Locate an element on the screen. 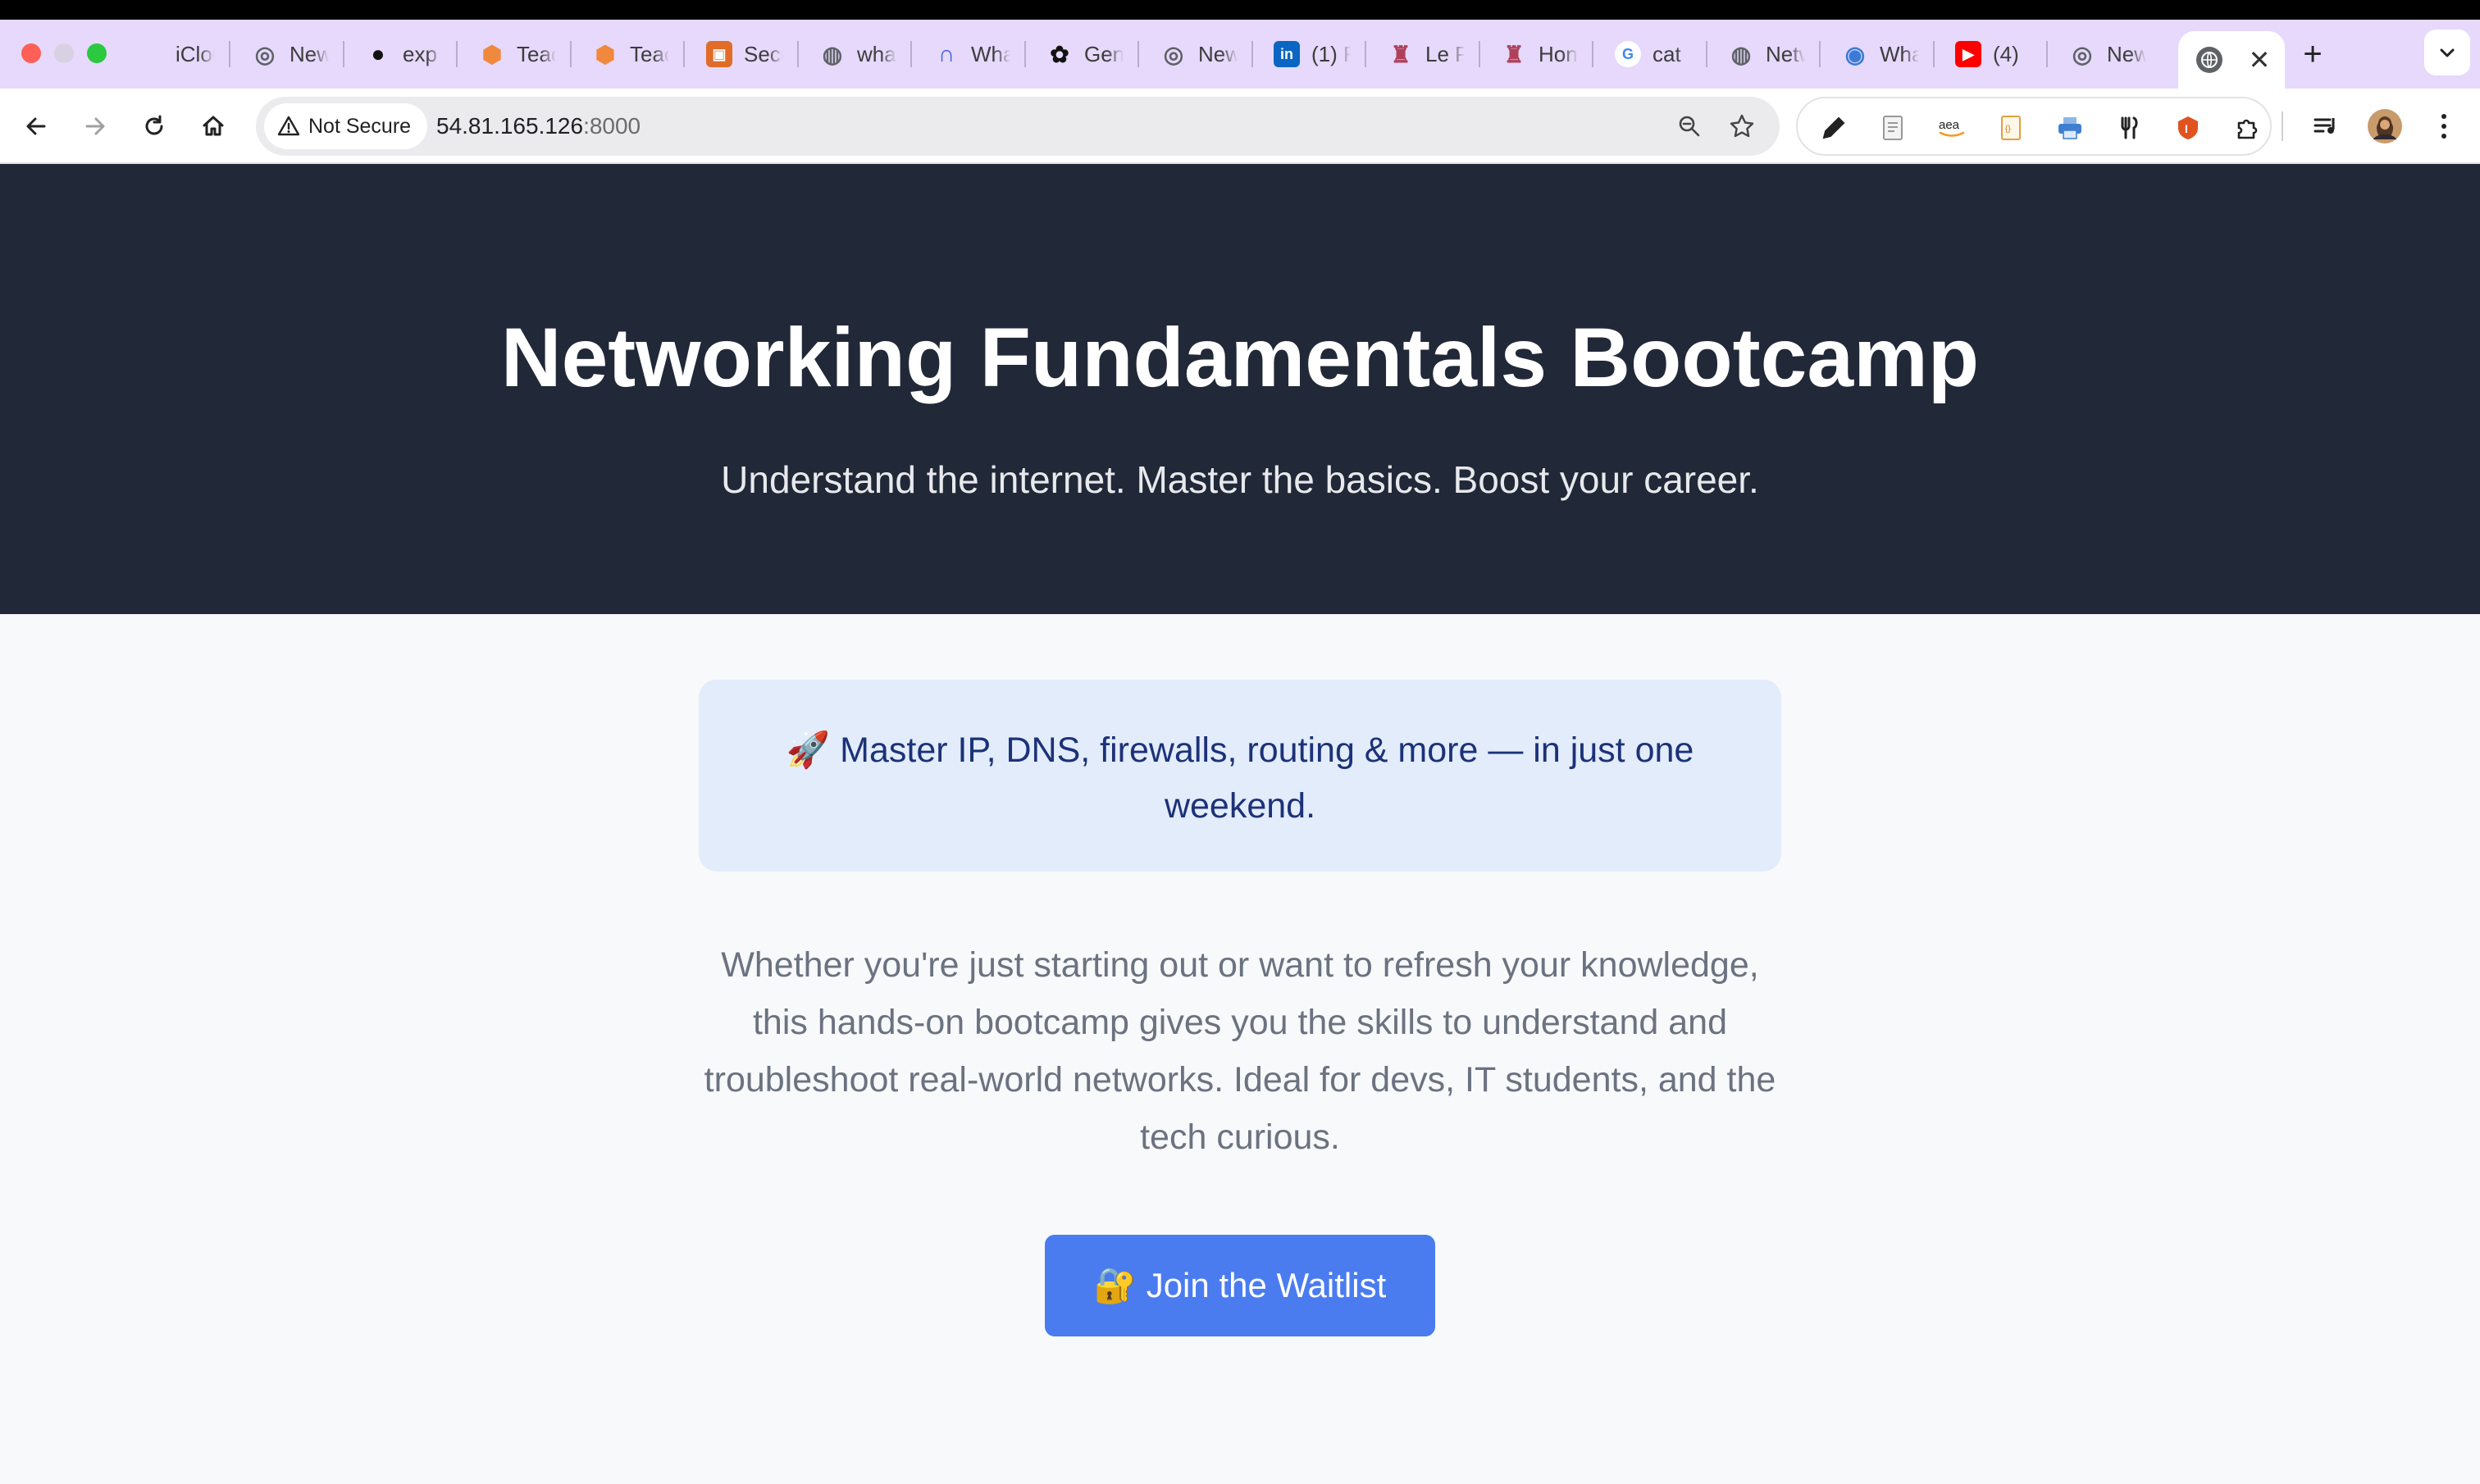  tab: ● exp is located at coordinates (403, 54).